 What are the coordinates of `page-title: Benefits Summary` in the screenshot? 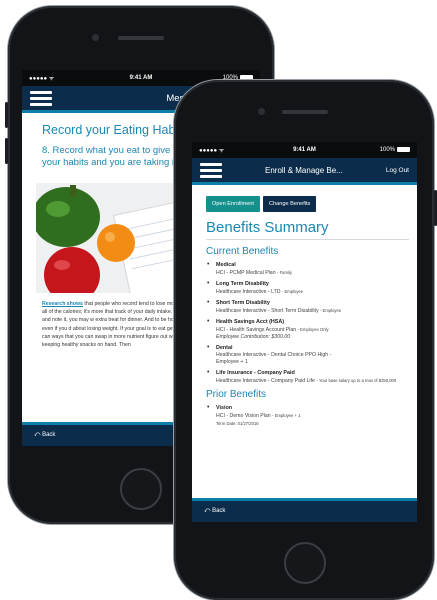 It's located at (307, 229).